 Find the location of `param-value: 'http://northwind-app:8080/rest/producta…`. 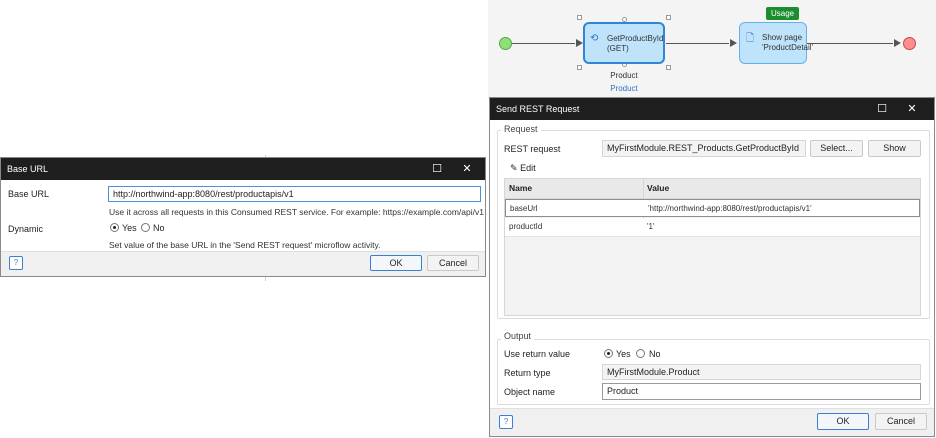

param-value: 'http://northwind-app:8080/rest/producta… is located at coordinates (730, 208).